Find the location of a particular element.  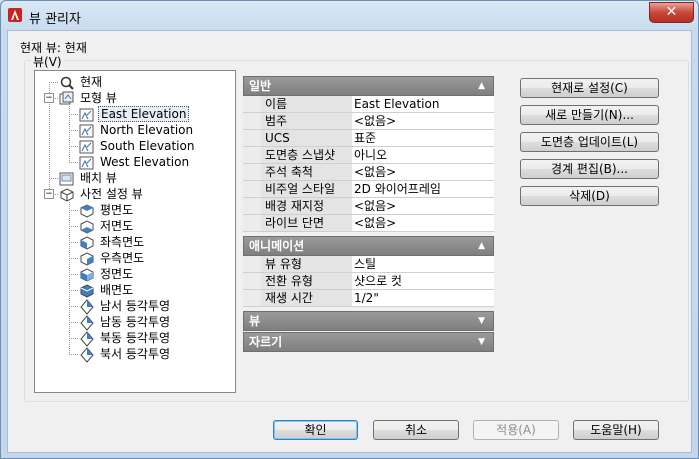

tree-item-label: 북동 등각투영 is located at coordinates (135, 338).